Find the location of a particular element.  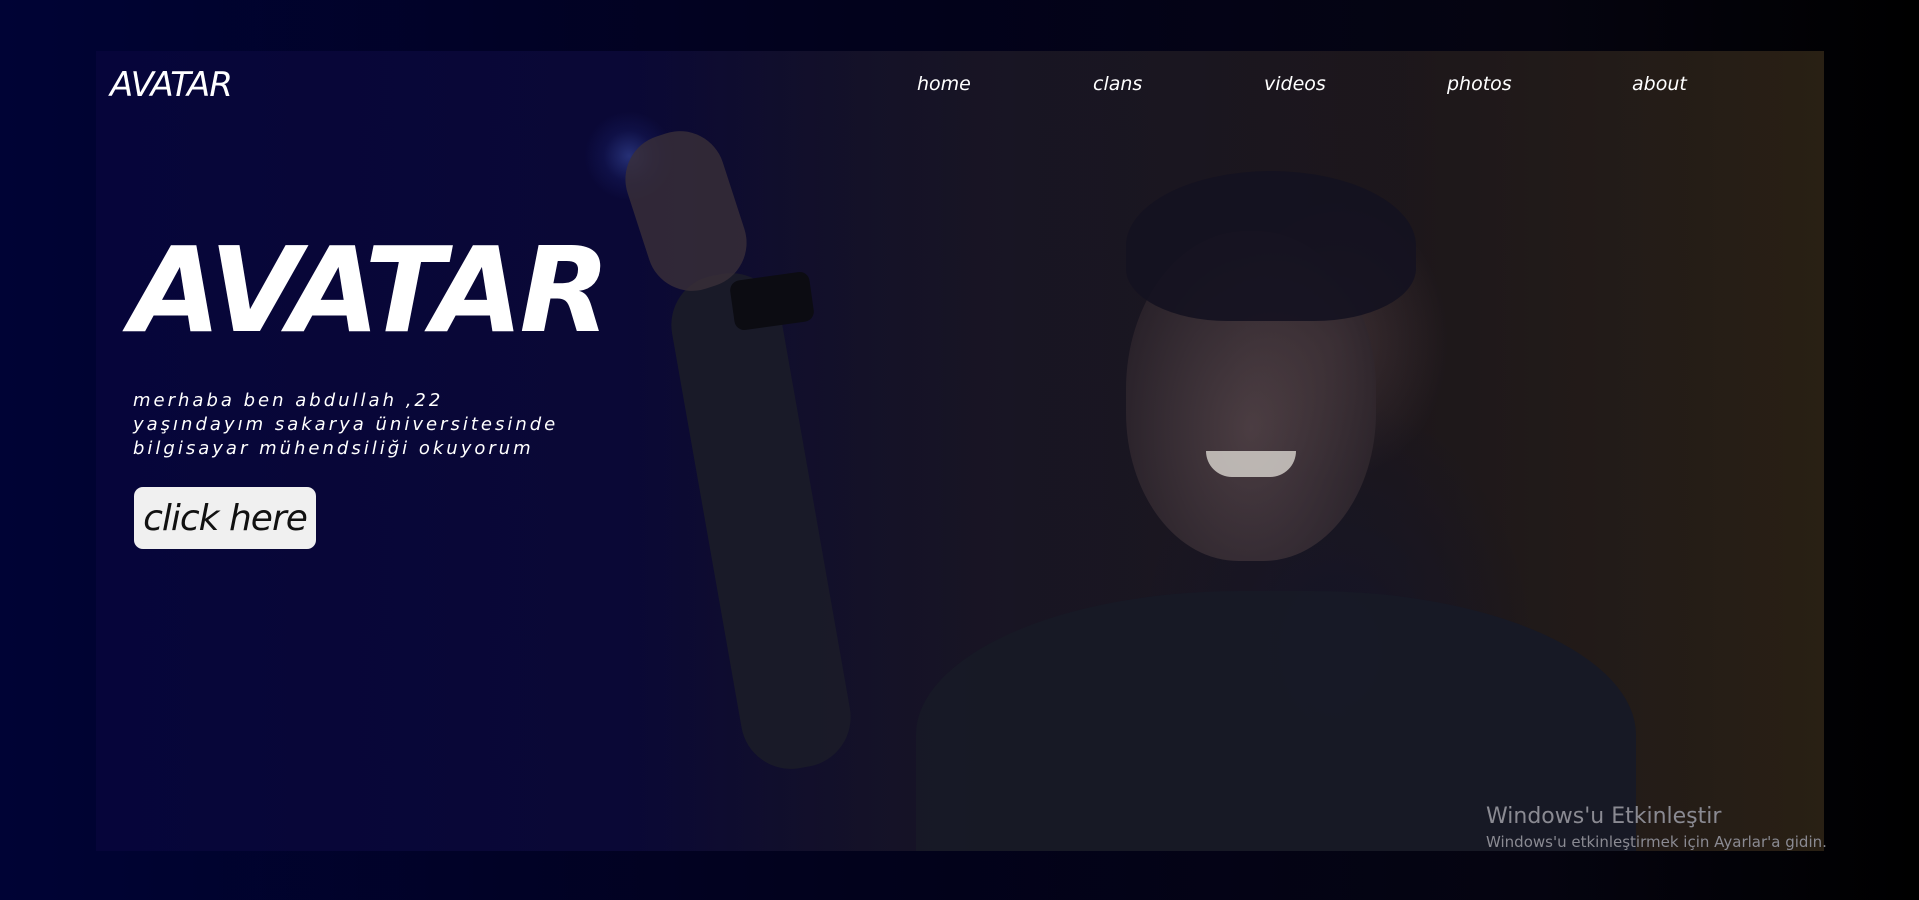

intro-line-2: yaşındayım sakarya üniversitesinde is located at coordinates (346, 424).